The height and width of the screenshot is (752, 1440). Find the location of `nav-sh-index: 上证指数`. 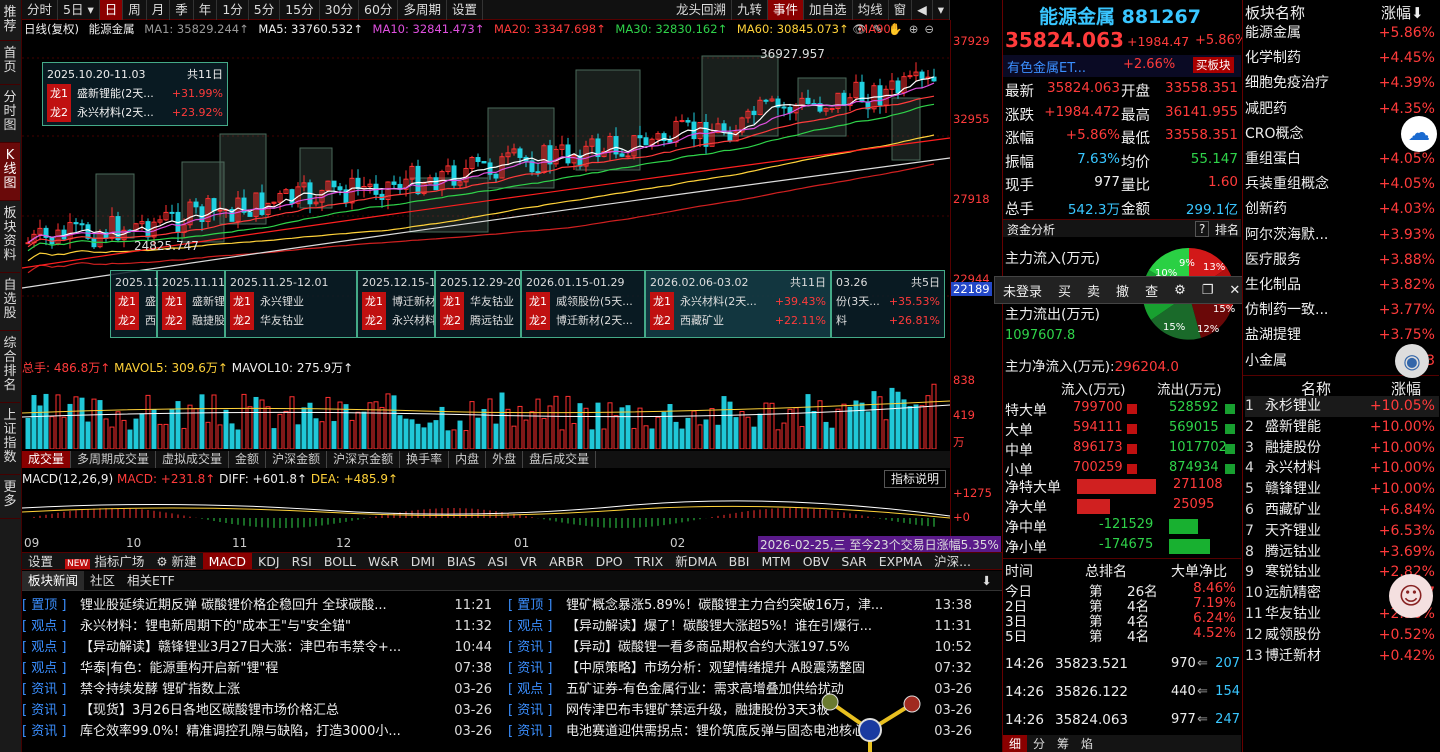

nav-sh-index: 上证指数 is located at coordinates (10, 439).